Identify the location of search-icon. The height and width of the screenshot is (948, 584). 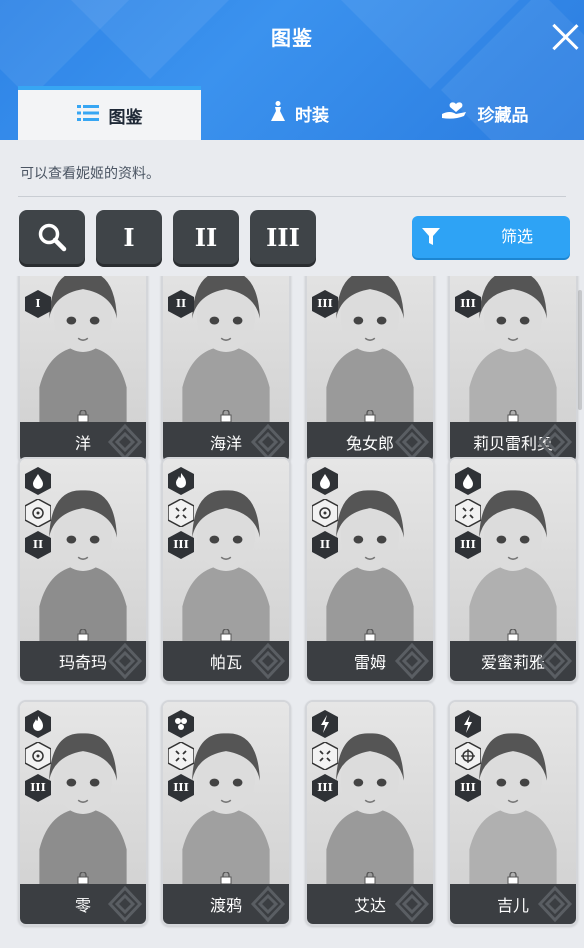
(52, 237).